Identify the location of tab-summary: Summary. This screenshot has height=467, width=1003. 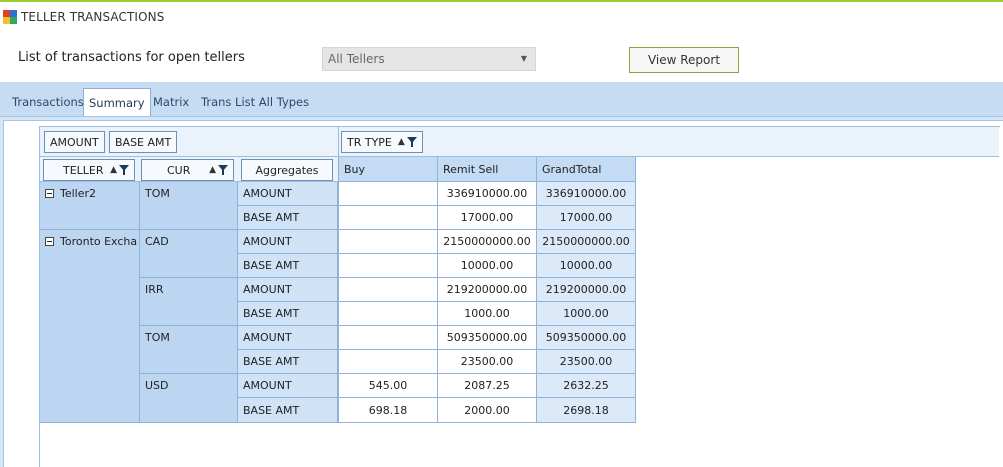
(117, 102).